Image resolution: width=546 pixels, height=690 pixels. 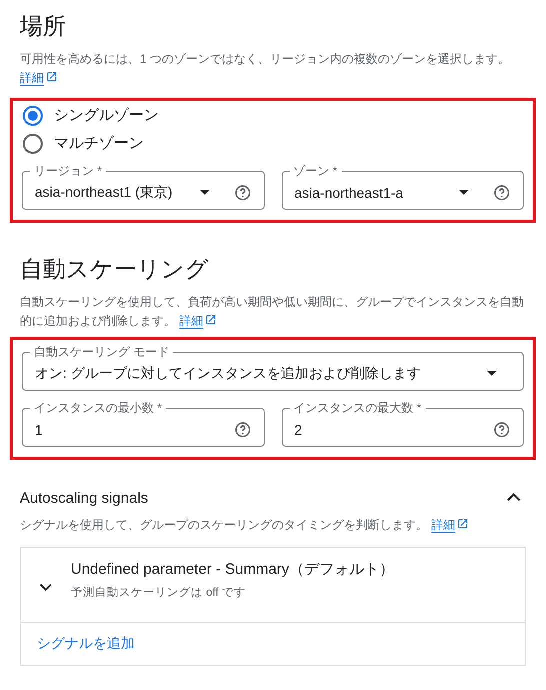 What do you see at coordinates (159, 593) in the screenshot?
I see `signal-subtitle: 予測自動スケーリングは off です` at bounding box center [159, 593].